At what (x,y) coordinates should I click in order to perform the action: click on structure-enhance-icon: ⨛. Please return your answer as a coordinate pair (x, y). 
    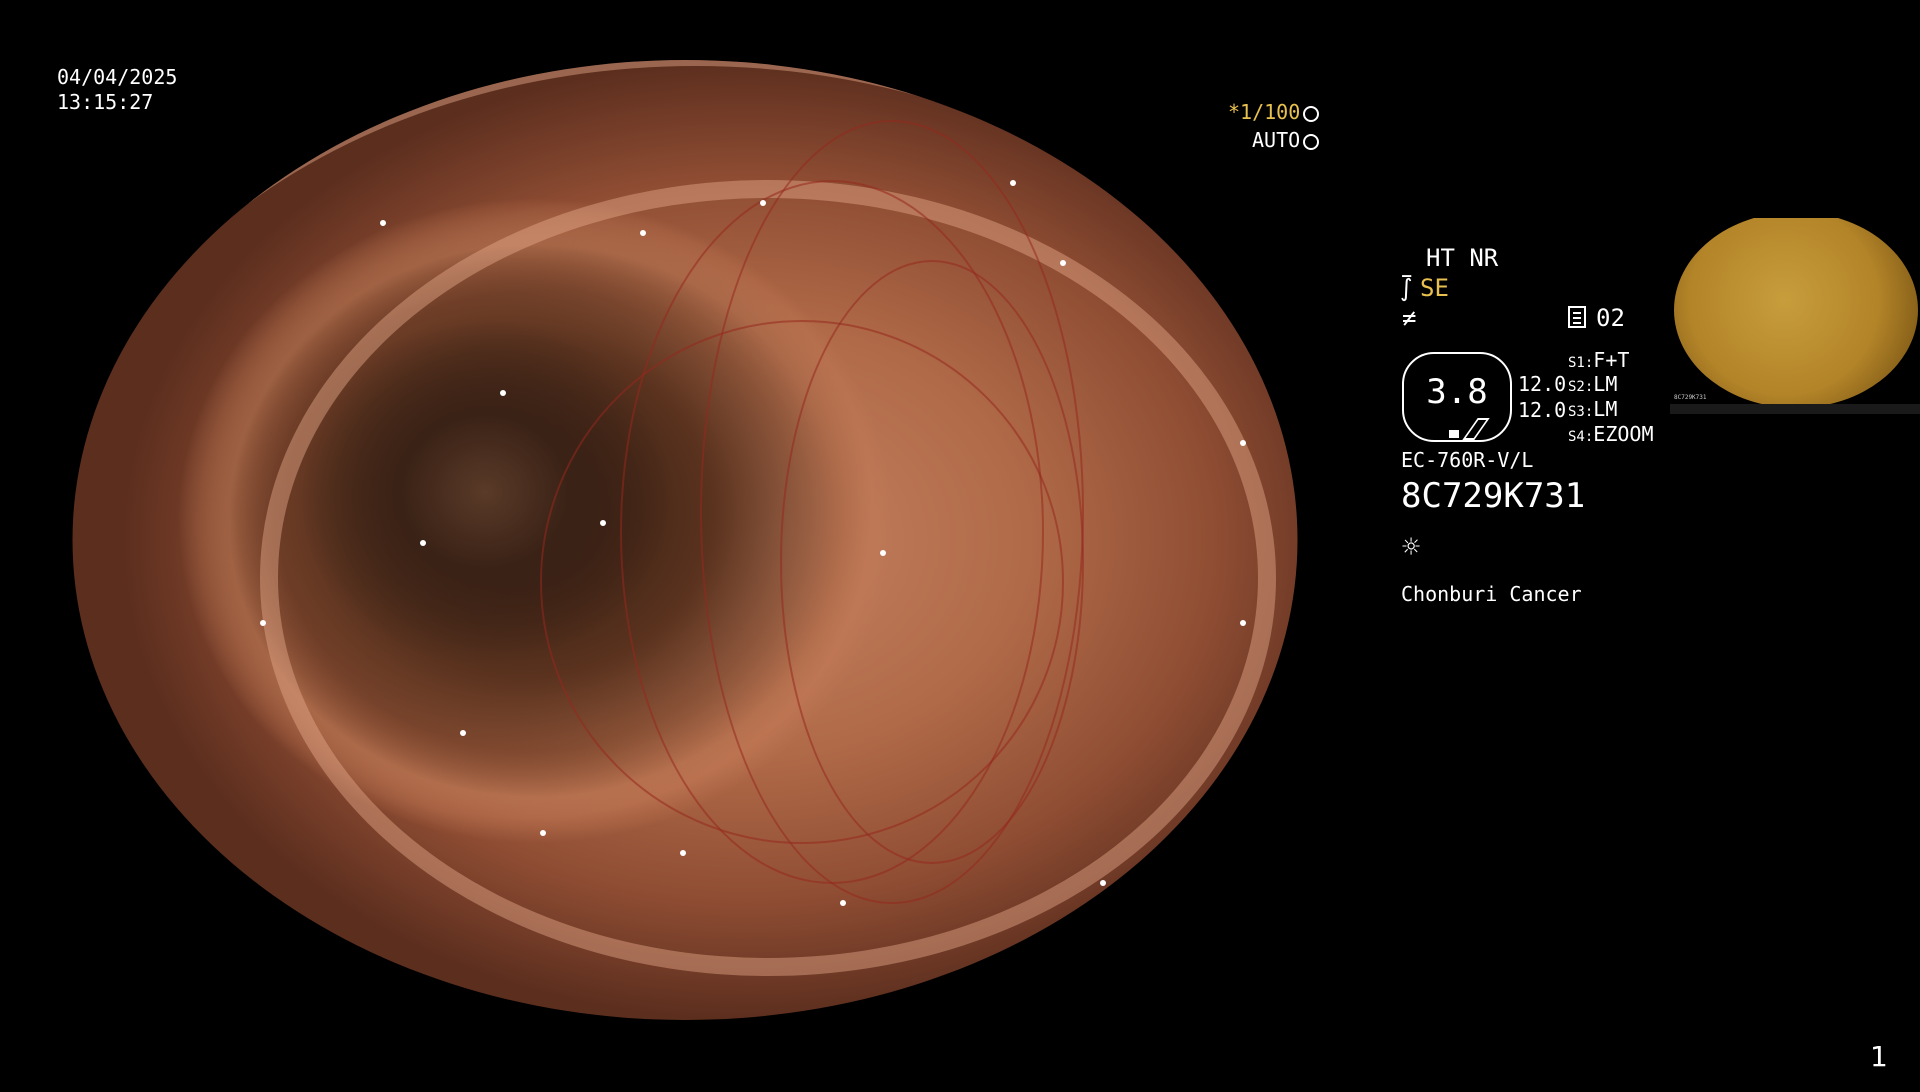
    Looking at the image, I should click on (1406, 288).